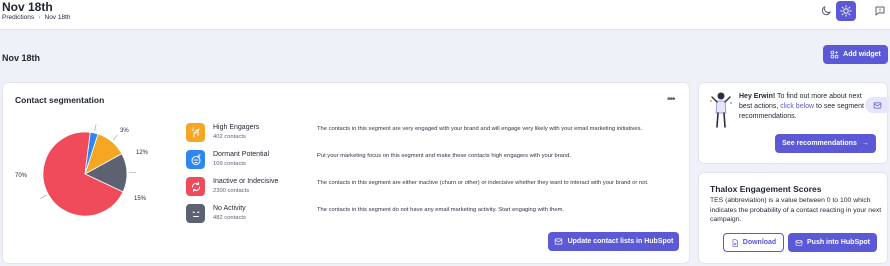  What do you see at coordinates (620, 241) in the screenshot?
I see `update-button-label: Update contact lists in HubSpot` at bounding box center [620, 241].